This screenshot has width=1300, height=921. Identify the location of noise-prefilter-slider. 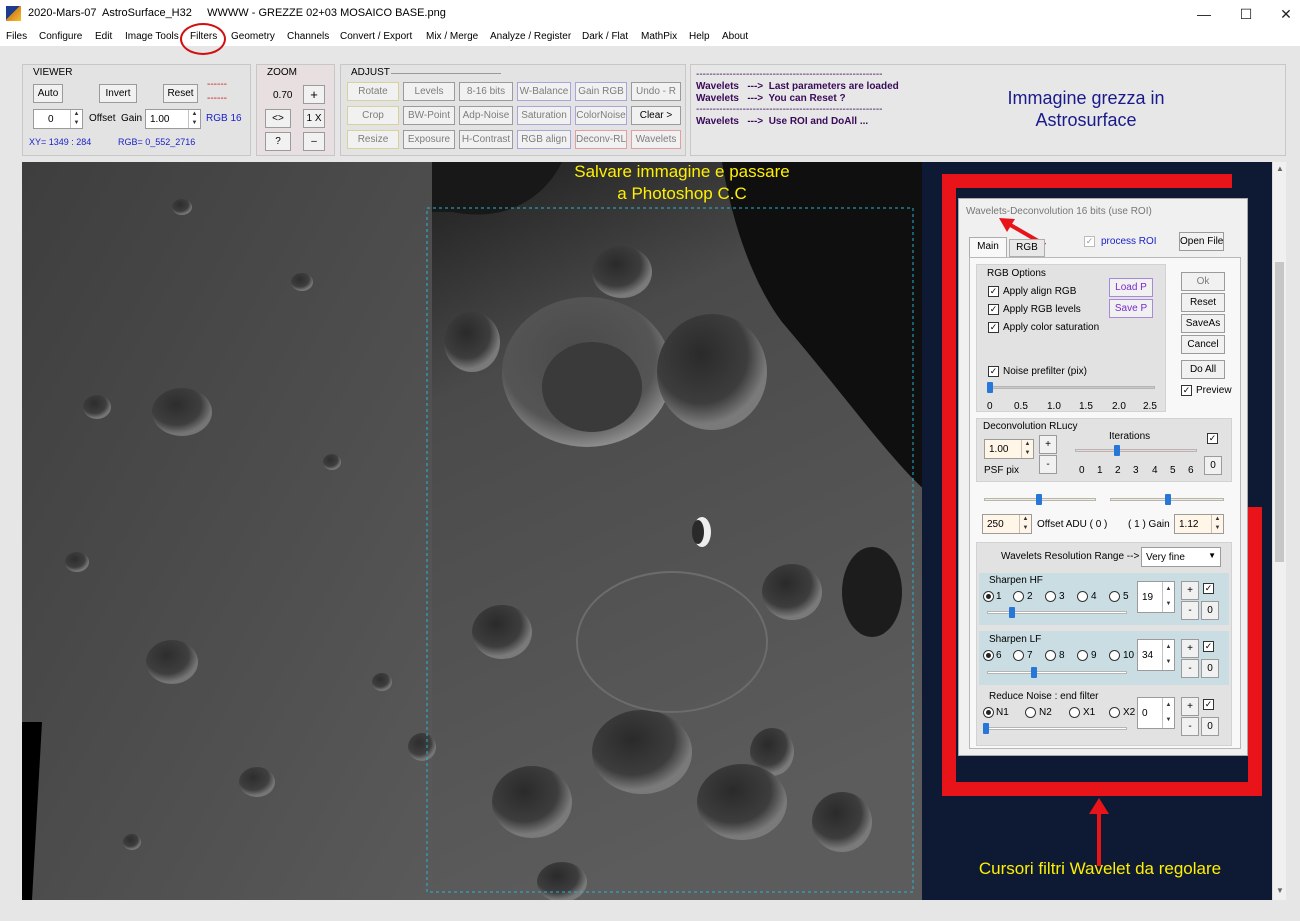
(1072, 387).